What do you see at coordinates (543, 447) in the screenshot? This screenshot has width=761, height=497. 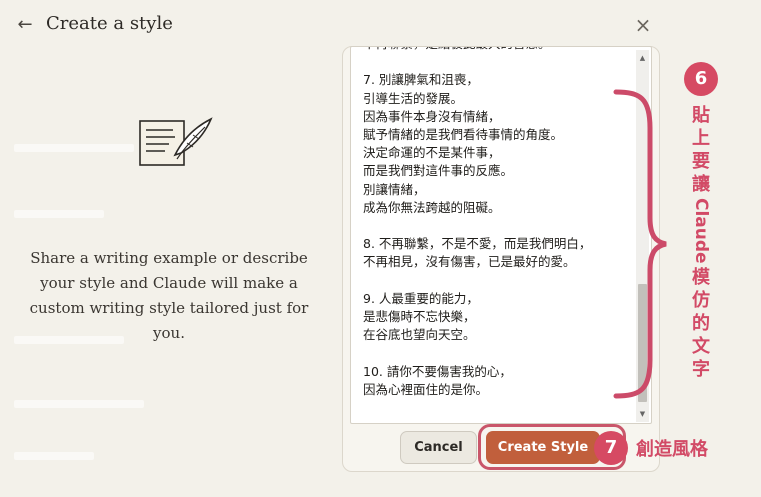 I see `create-style-button: Create Style` at bounding box center [543, 447].